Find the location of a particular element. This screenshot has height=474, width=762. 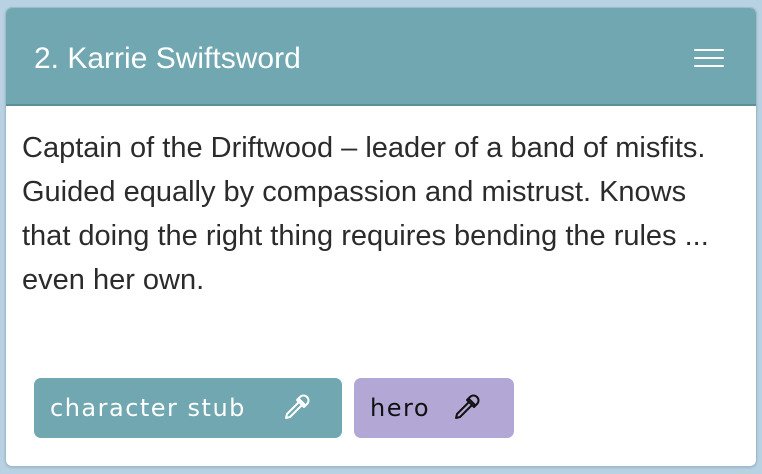

tag-character-stub: character stub is located at coordinates (188, 408).